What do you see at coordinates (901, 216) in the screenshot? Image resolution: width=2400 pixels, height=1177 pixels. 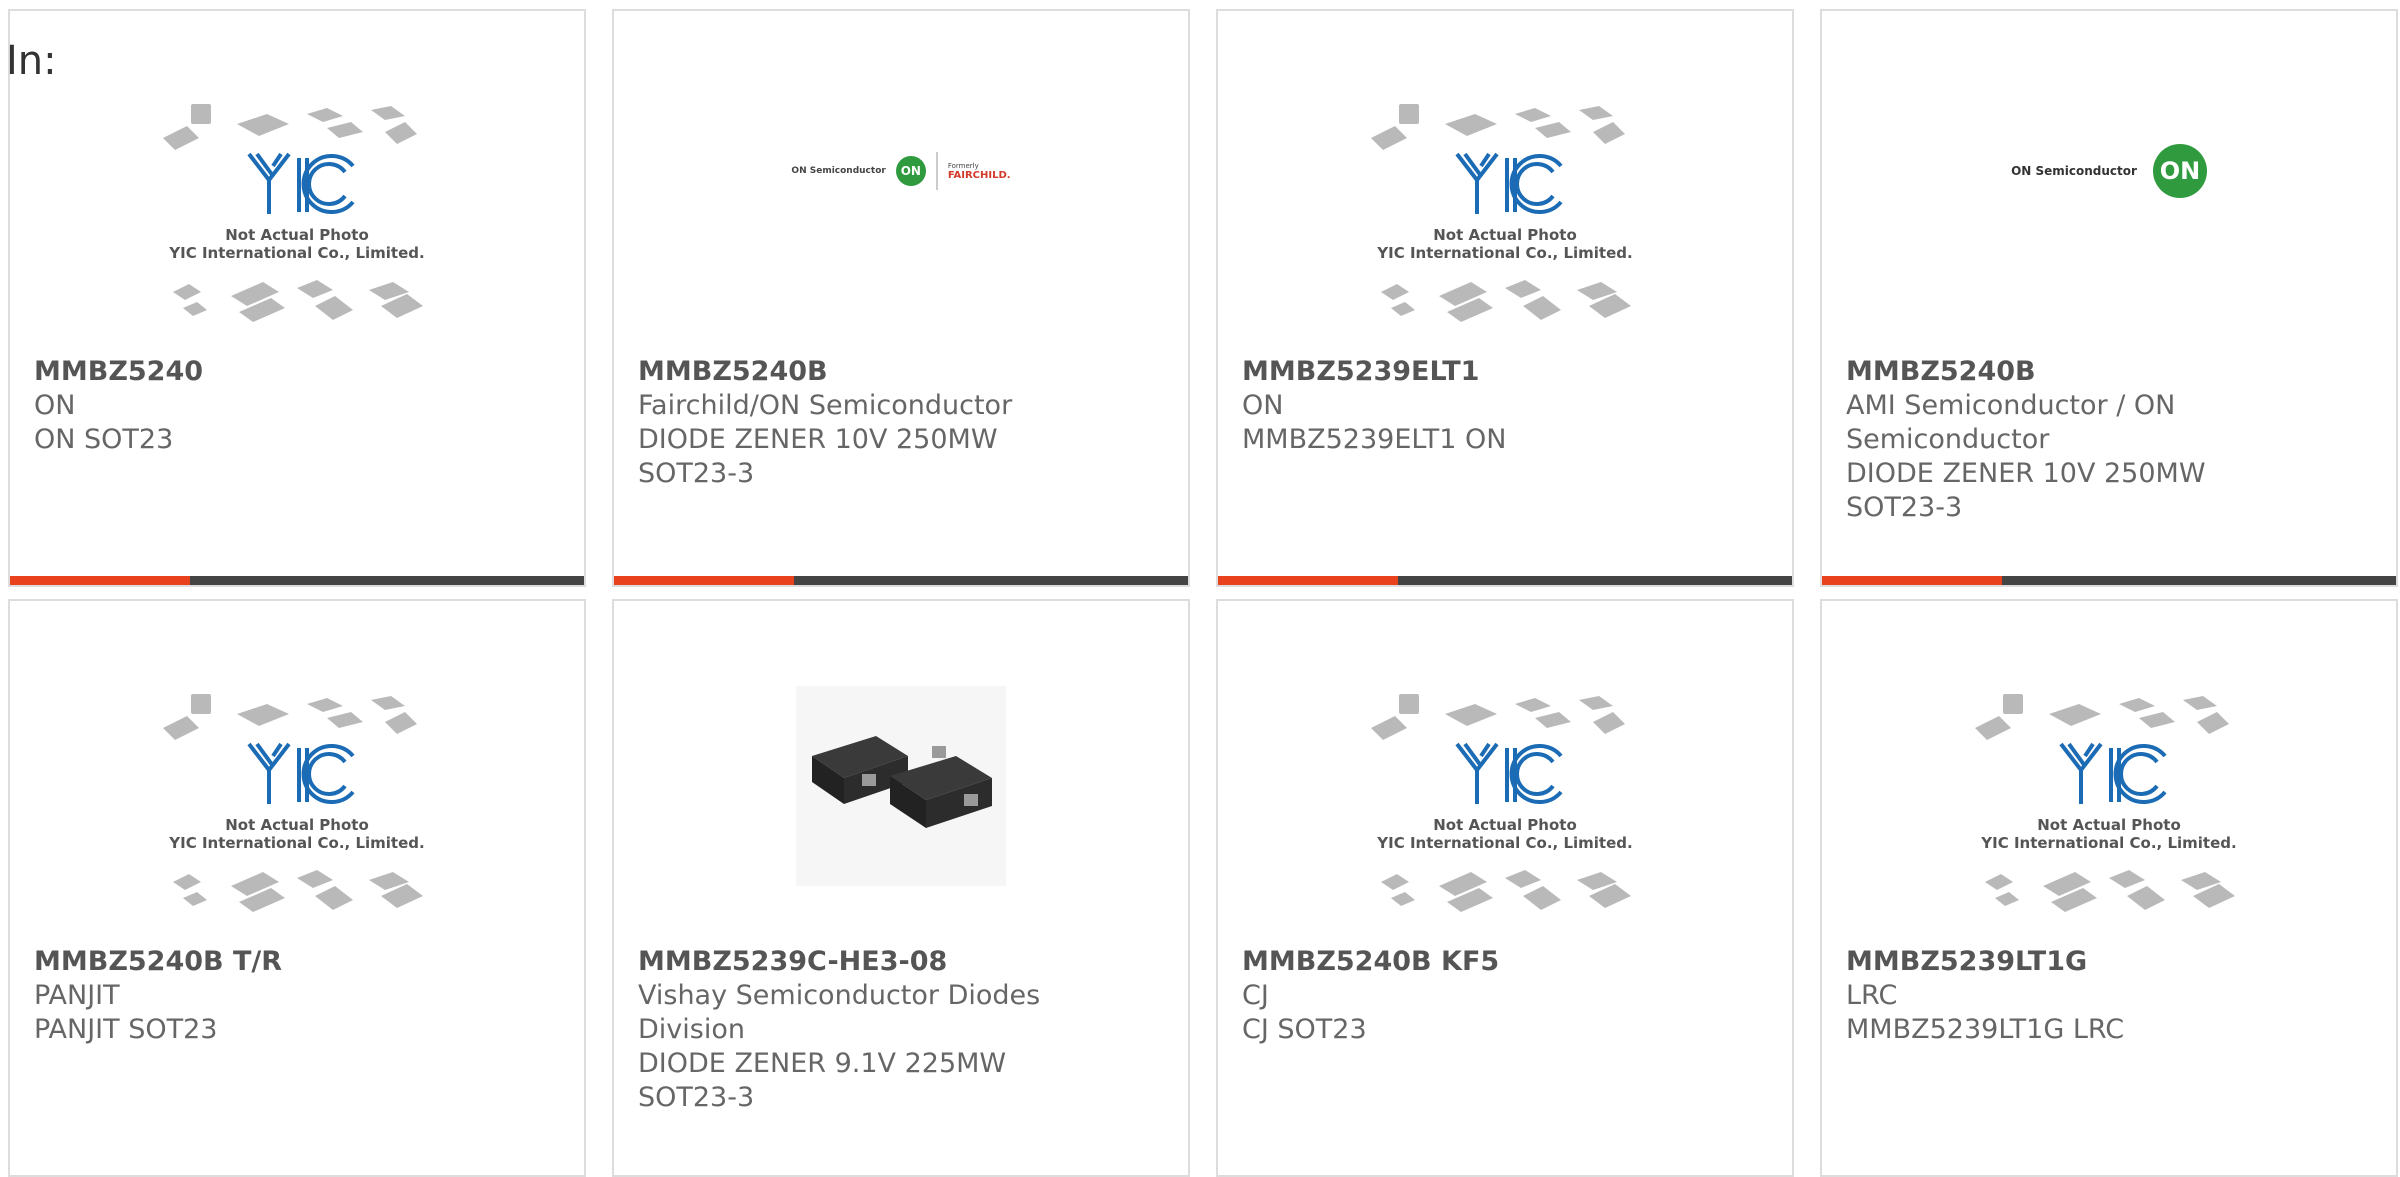 I see `manufacturer-logo-image: ON Semiconductor ON Formerly FAIRCHILD.` at bounding box center [901, 216].